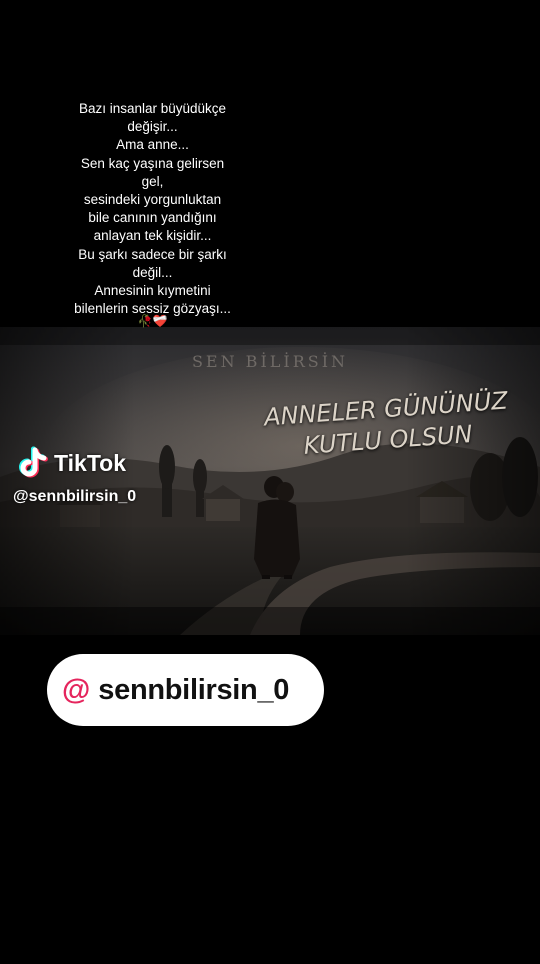 The height and width of the screenshot is (964, 540). I want to click on mention-username: sennbilirsin_0, so click(194, 689).